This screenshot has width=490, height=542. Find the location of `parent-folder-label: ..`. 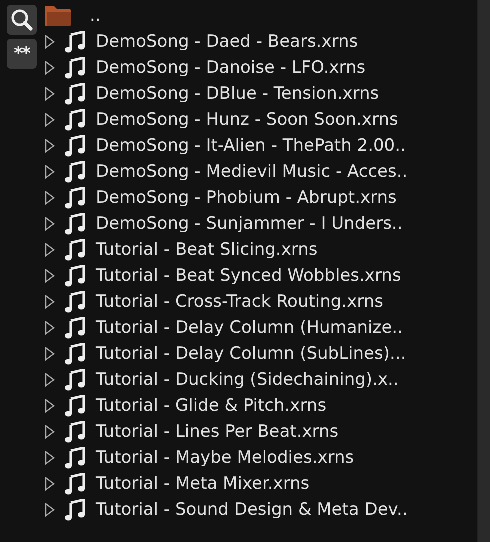

parent-folder-label: .. is located at coordinates (95, 16).